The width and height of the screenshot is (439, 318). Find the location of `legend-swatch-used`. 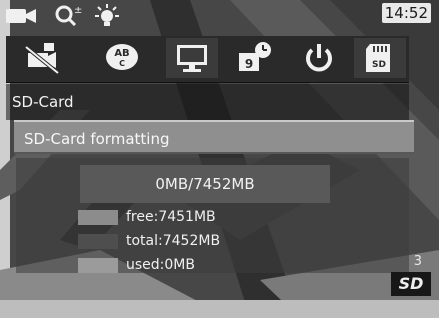

legend-swatch-used is located at coordinates (98, 265).